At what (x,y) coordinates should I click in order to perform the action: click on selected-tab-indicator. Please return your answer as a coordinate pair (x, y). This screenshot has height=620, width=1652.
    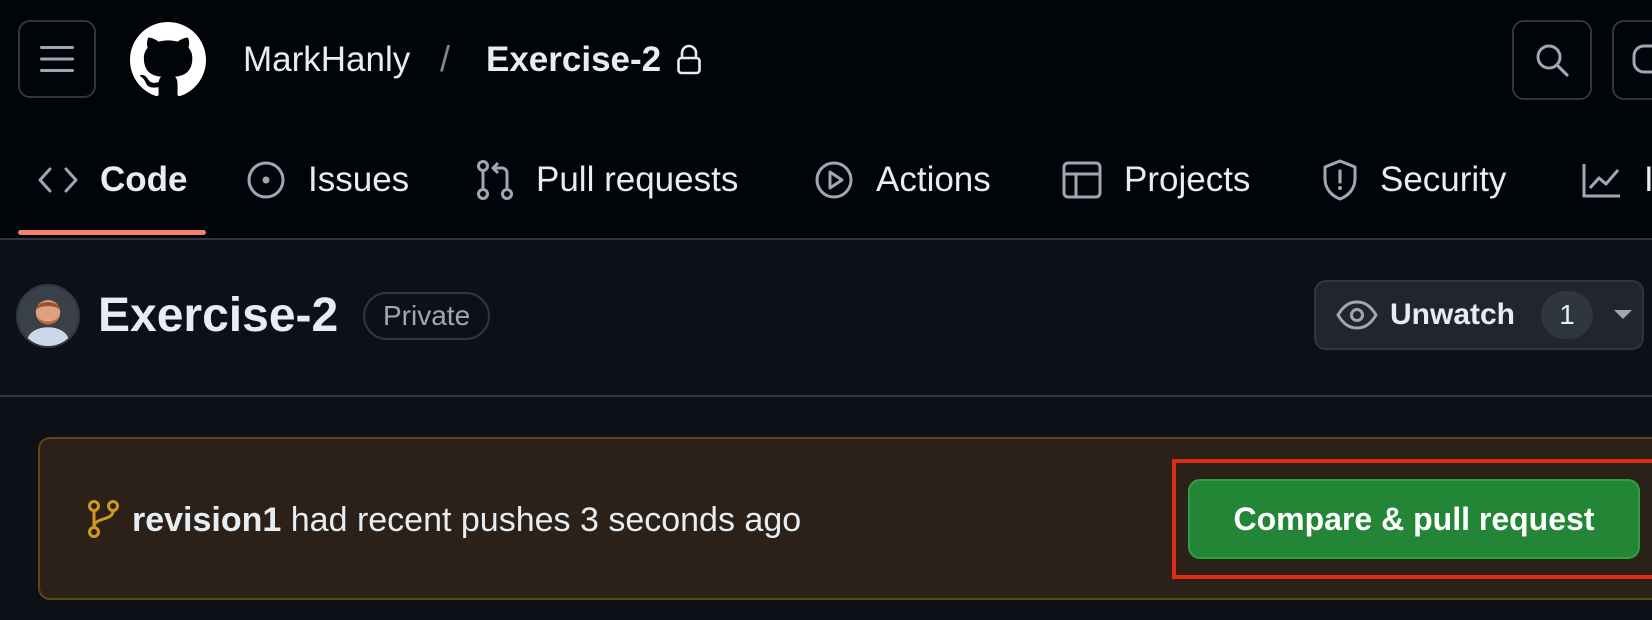
    Looking at the image, I should click on (112, 232).